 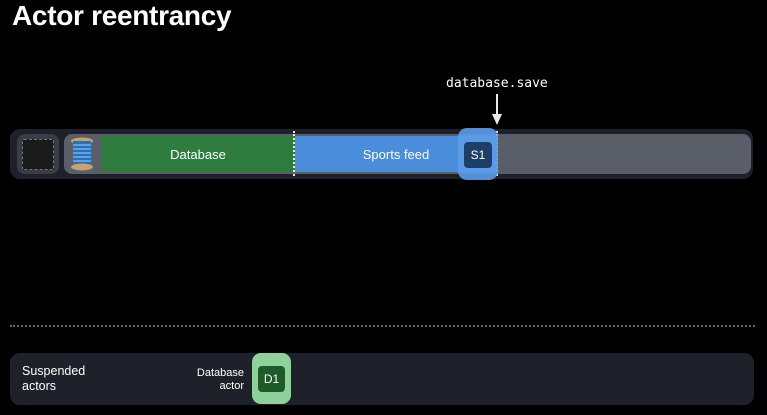 I want to click on database-actor-label: Database actor, so click(x=211, y=380).